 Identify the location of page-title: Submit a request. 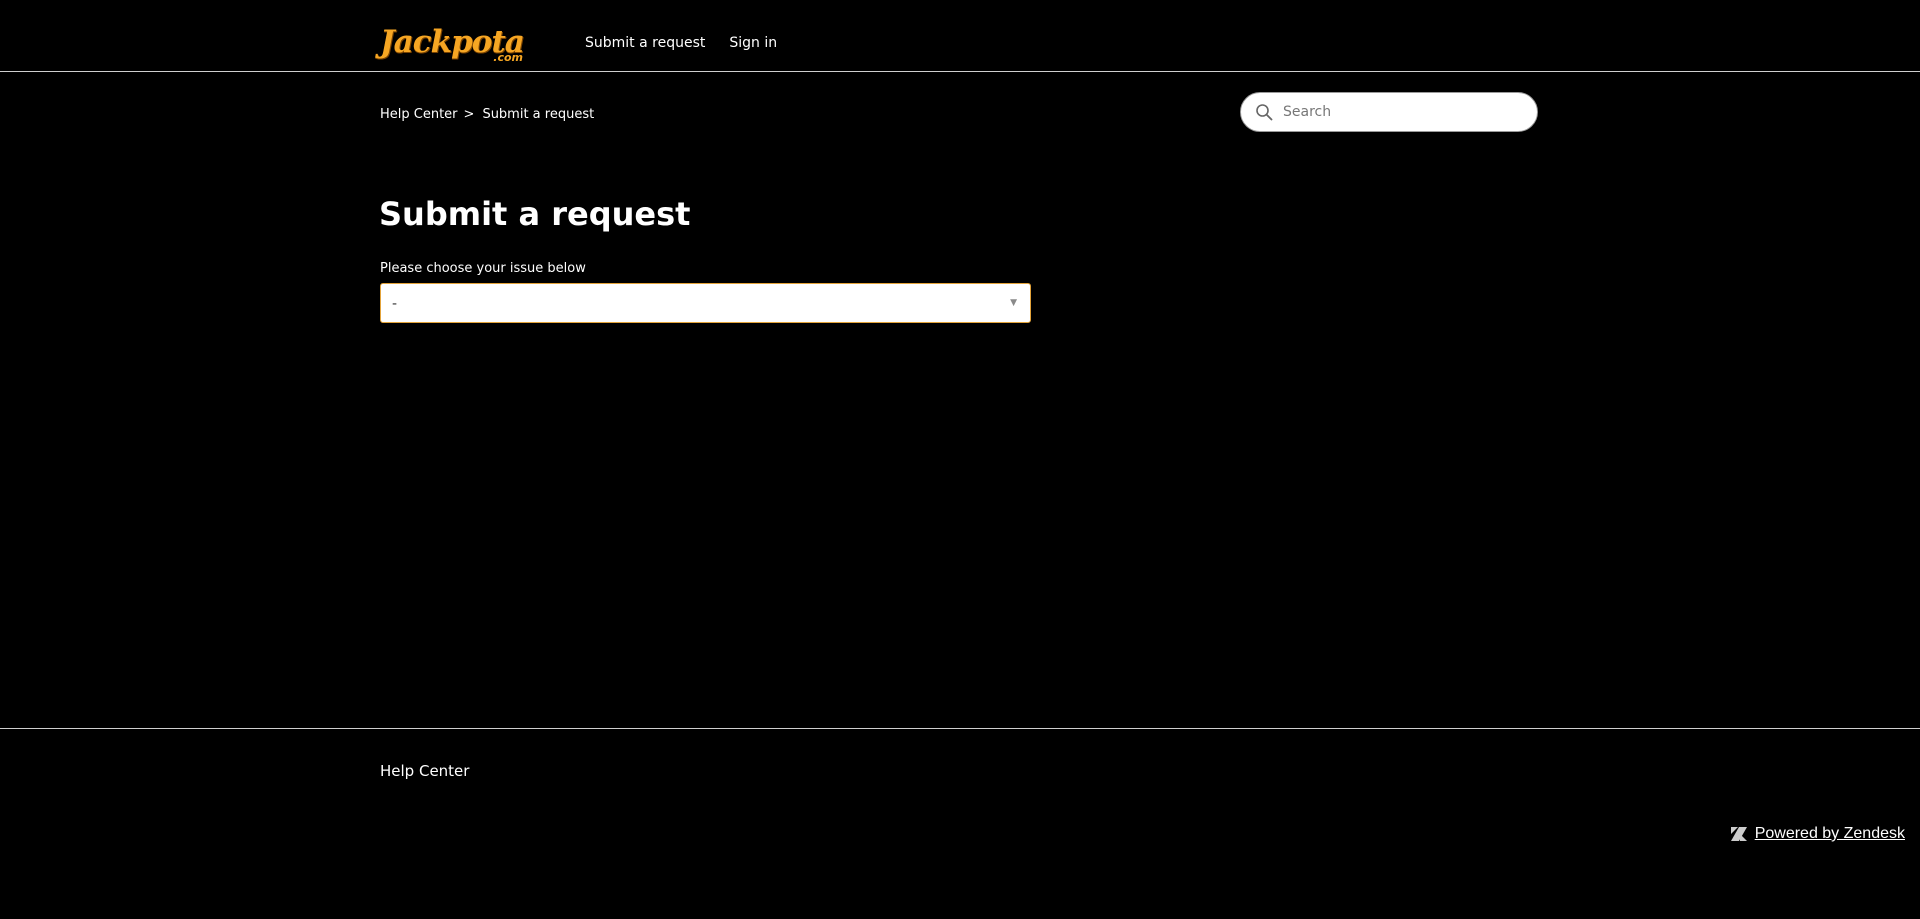
(535, 214).